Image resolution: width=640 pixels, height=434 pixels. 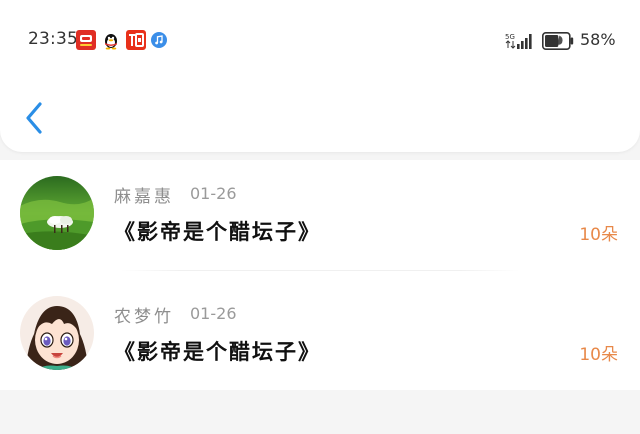 What do you see at coordinates (144, 317) in the screenshot?
I see `sender-name: 农梦竹` at bounding box center [144, 317].